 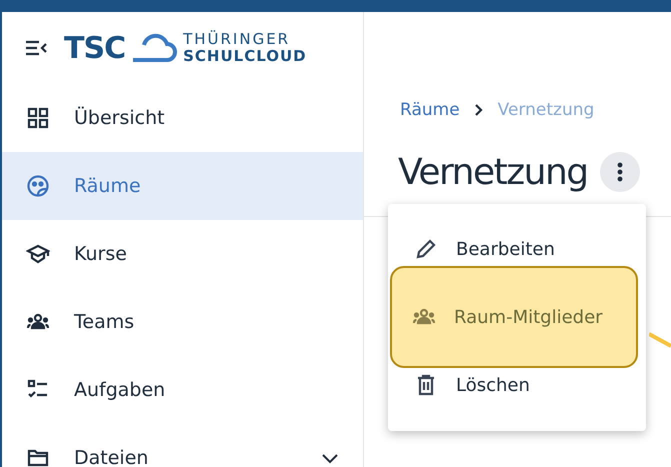 I want to click on more-options-button, so click(x=620, y=172).